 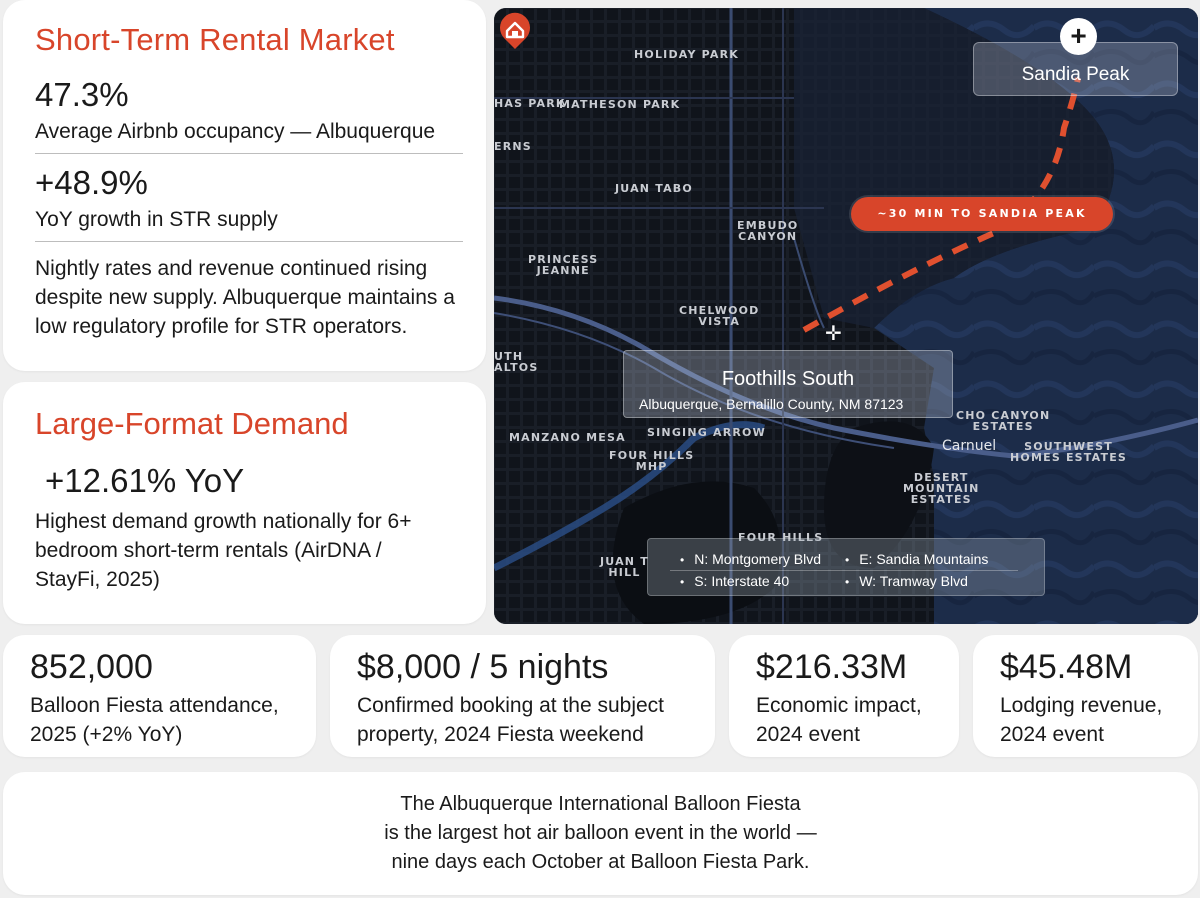 I want to click on map-label-four-hills-mhp: FOUR HILLS MHP, so click(x=652, y=461).